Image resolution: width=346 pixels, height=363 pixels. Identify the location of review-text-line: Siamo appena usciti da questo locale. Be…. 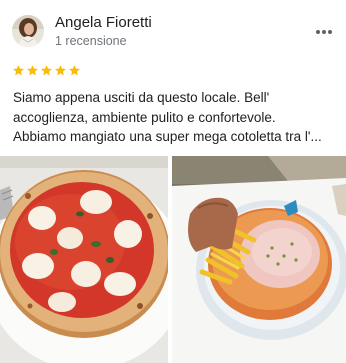
(141, 97).